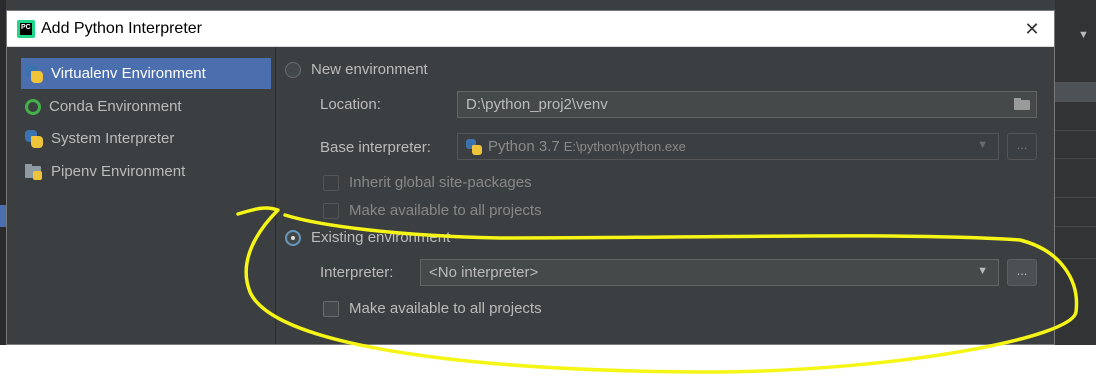  What do you see at coordinates (445, 210) in the screenshot?
I see `new-env-make-available-label: Make available to all projects` at bounding box center [445, 210].